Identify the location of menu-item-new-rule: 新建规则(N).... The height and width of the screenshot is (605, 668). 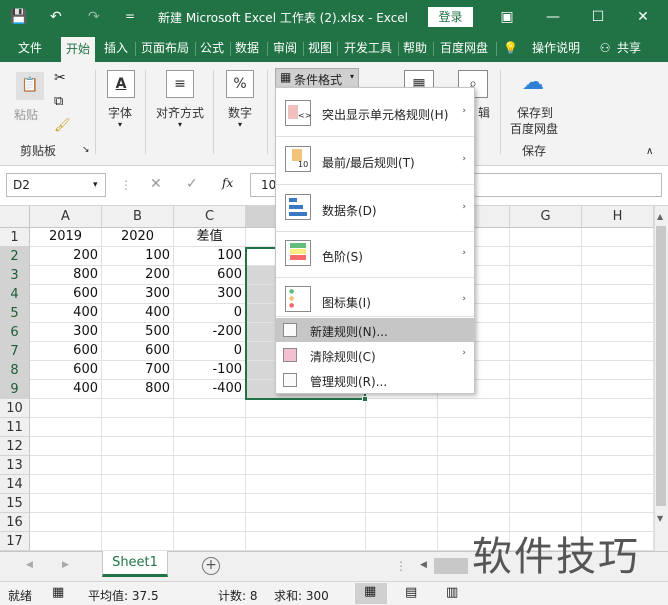
(375, 330).